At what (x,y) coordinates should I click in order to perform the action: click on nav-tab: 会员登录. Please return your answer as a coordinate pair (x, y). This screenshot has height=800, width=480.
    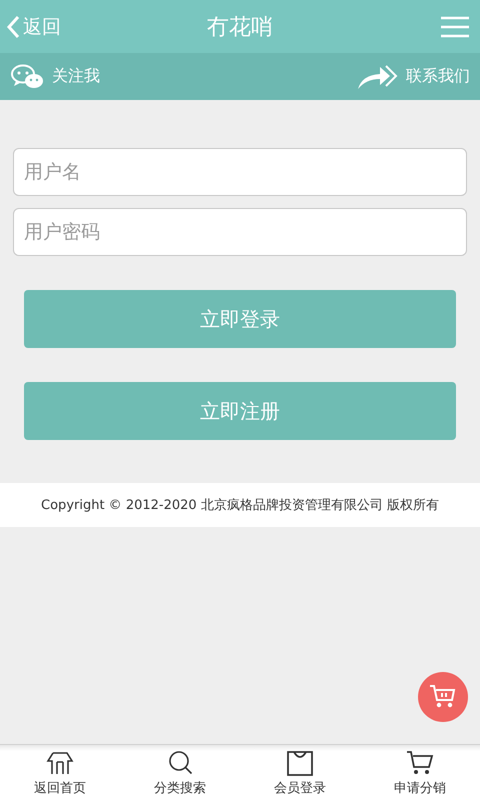
    Looking at the image, I should click on (300, 772).